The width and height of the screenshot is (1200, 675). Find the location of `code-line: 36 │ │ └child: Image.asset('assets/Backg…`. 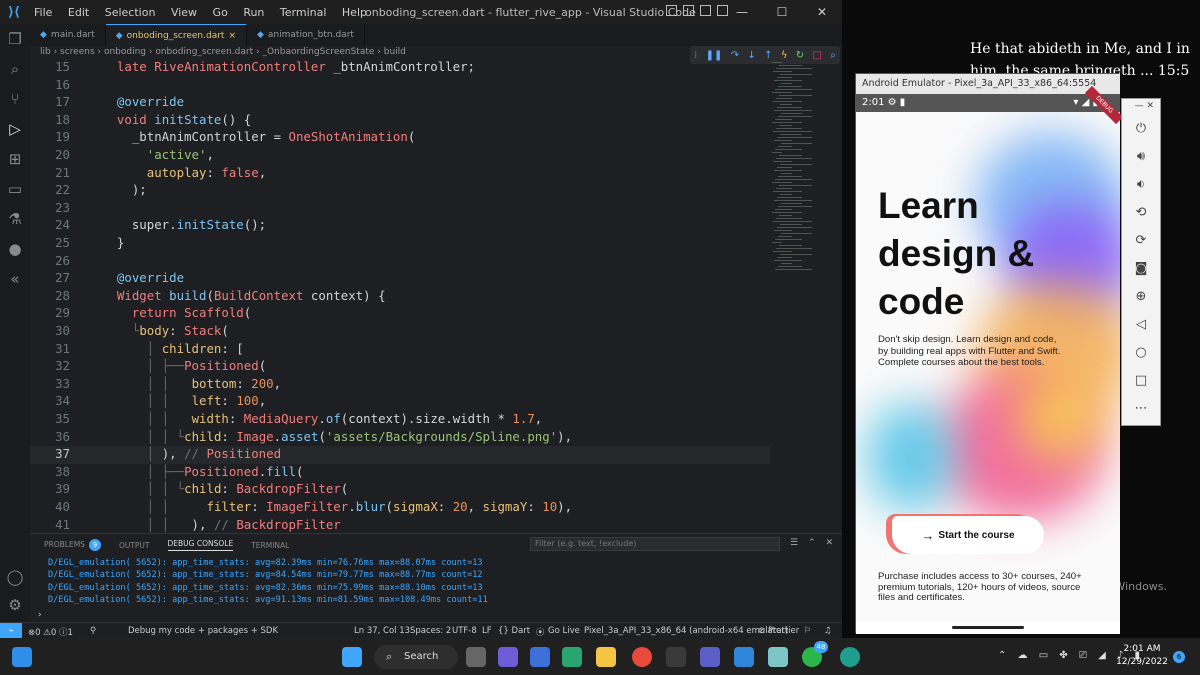

code-line: 36 │ │ └child: Image.asset('assets/Backg… is located at coordinates (400, 438).